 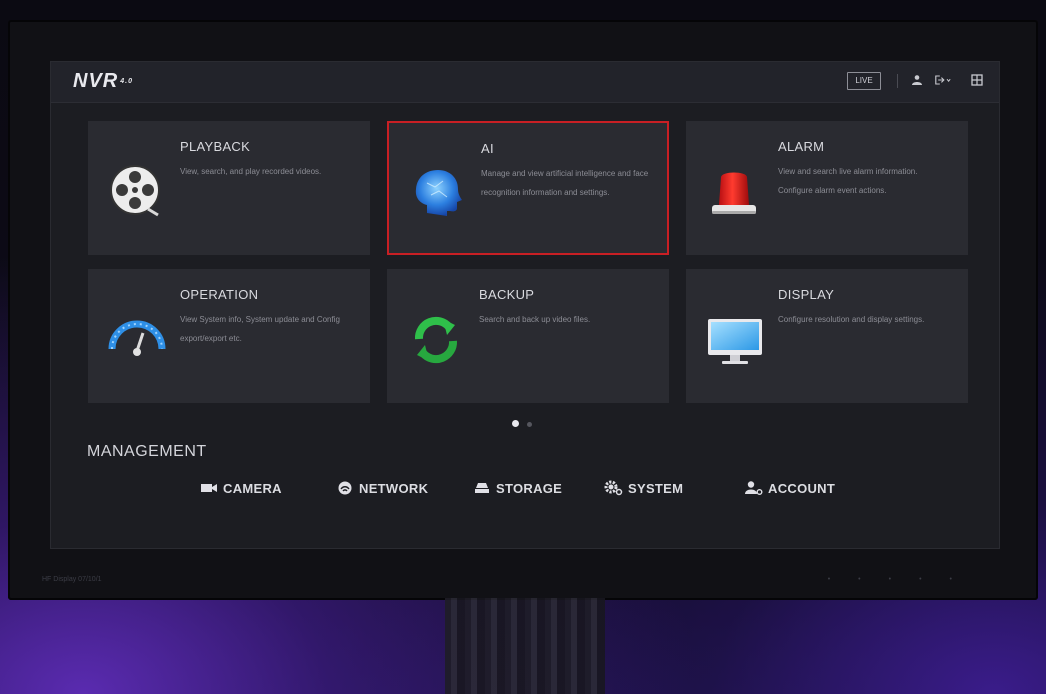 What do you see at coordinates (525, 646) in the screenshot?
I see `monitor-stand` at bounding box center [525, 646].